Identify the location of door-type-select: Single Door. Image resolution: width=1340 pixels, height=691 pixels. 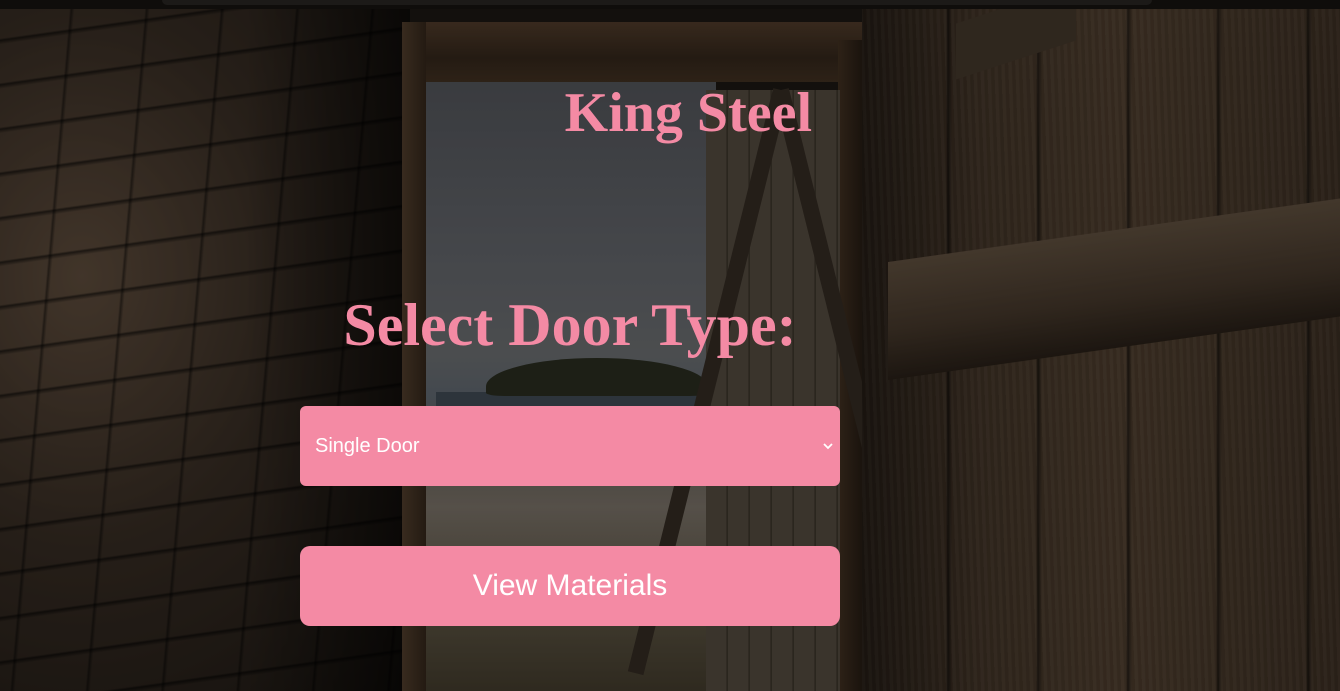
(570, 446).